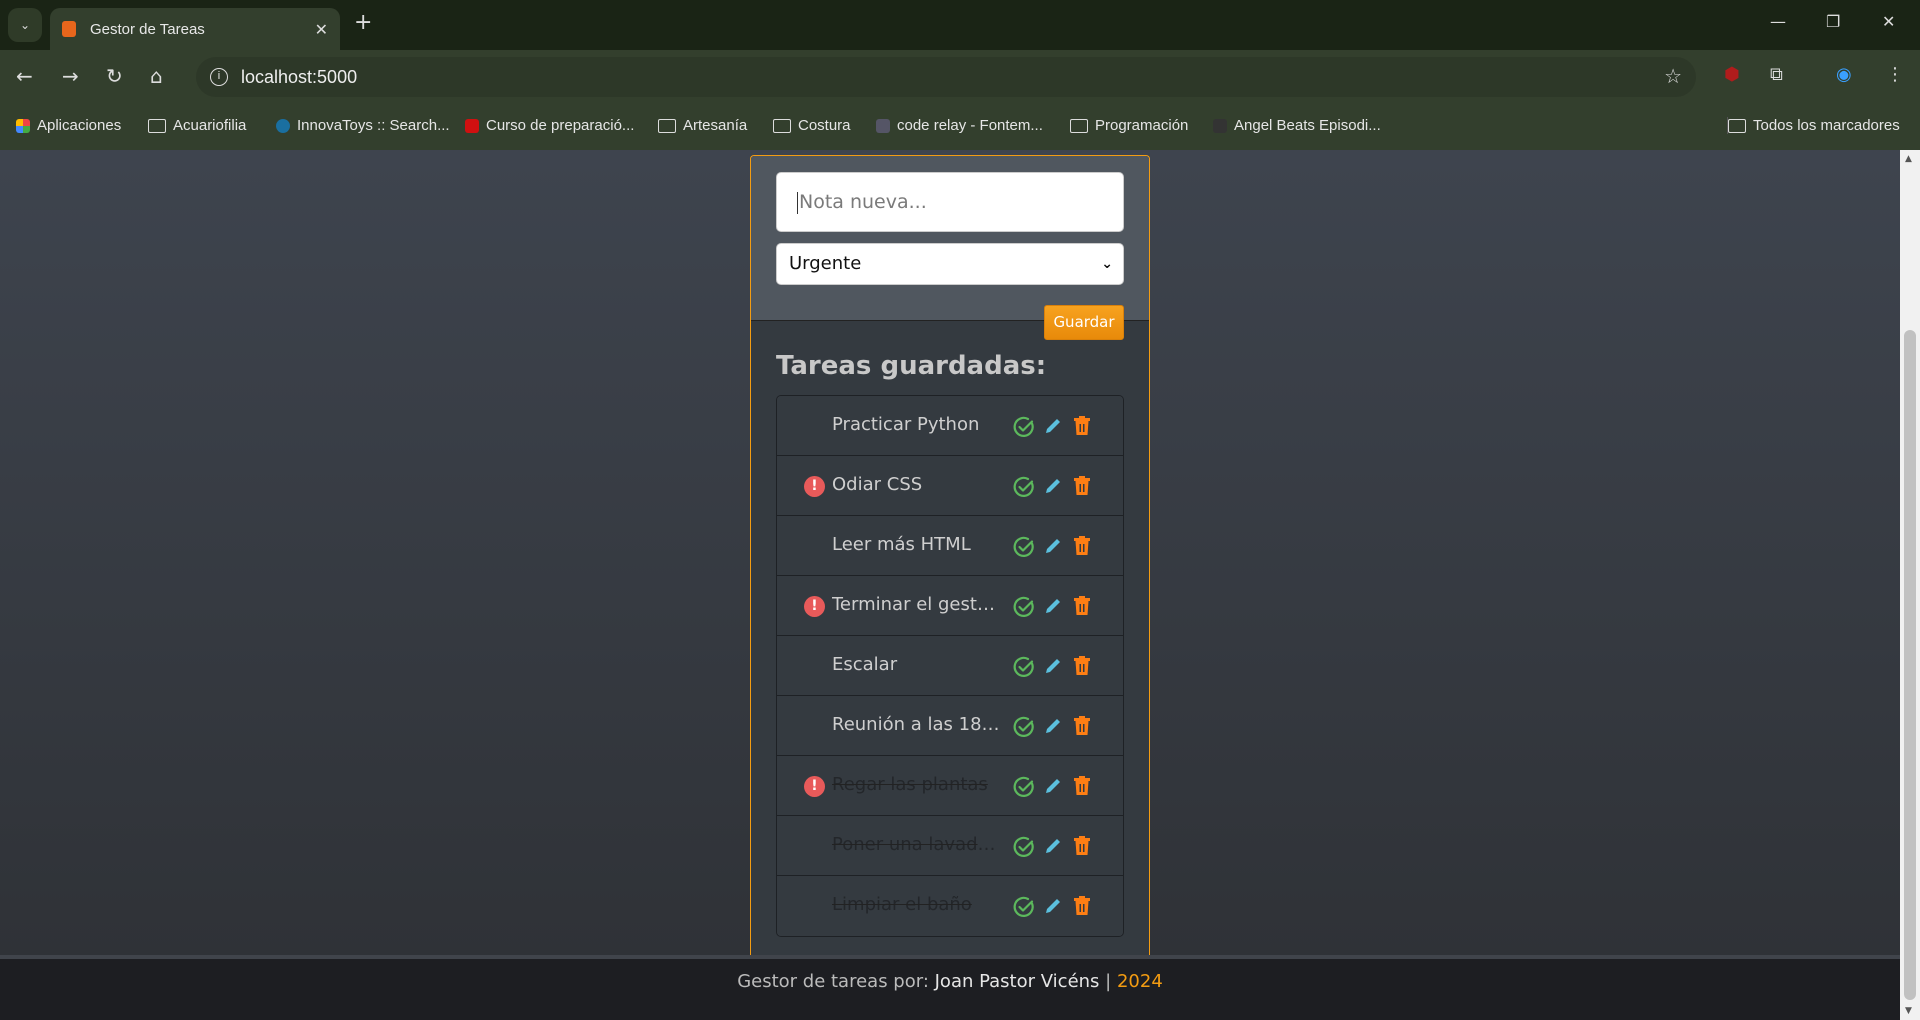 The height and width of the screenshot is (1020, 1920). What do you see at coordinates (1776, 74) in the screenshot?
I see `extensions-puzzle-icon: ⧉` at bounding box center [1776, 74].